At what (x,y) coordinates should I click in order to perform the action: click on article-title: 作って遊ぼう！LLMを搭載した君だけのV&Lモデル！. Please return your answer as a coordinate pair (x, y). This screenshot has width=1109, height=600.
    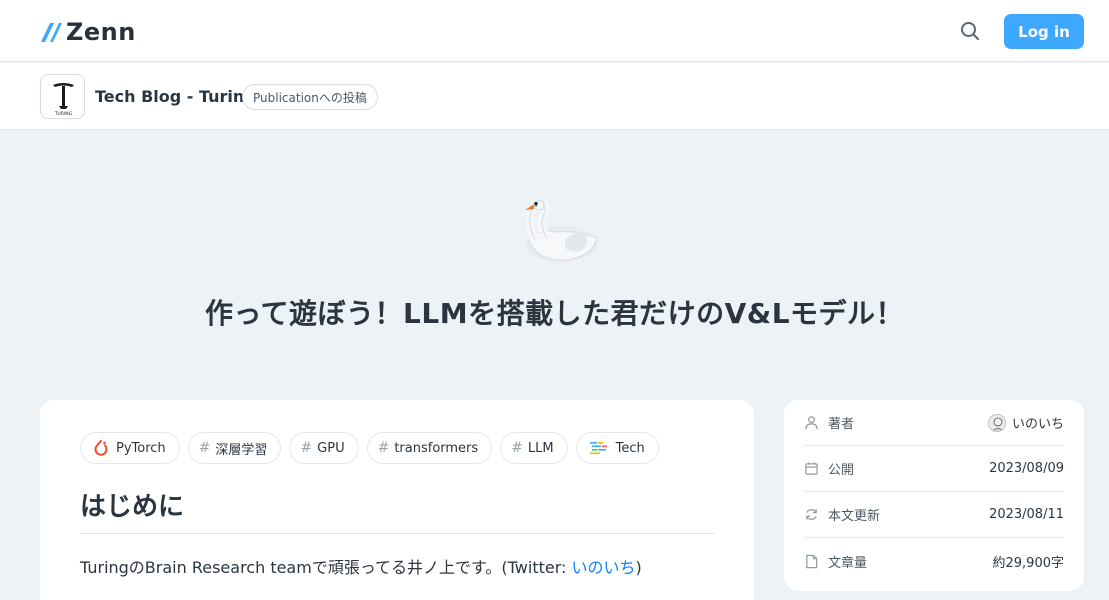
    Looking at the image, I should click on (554, 313).